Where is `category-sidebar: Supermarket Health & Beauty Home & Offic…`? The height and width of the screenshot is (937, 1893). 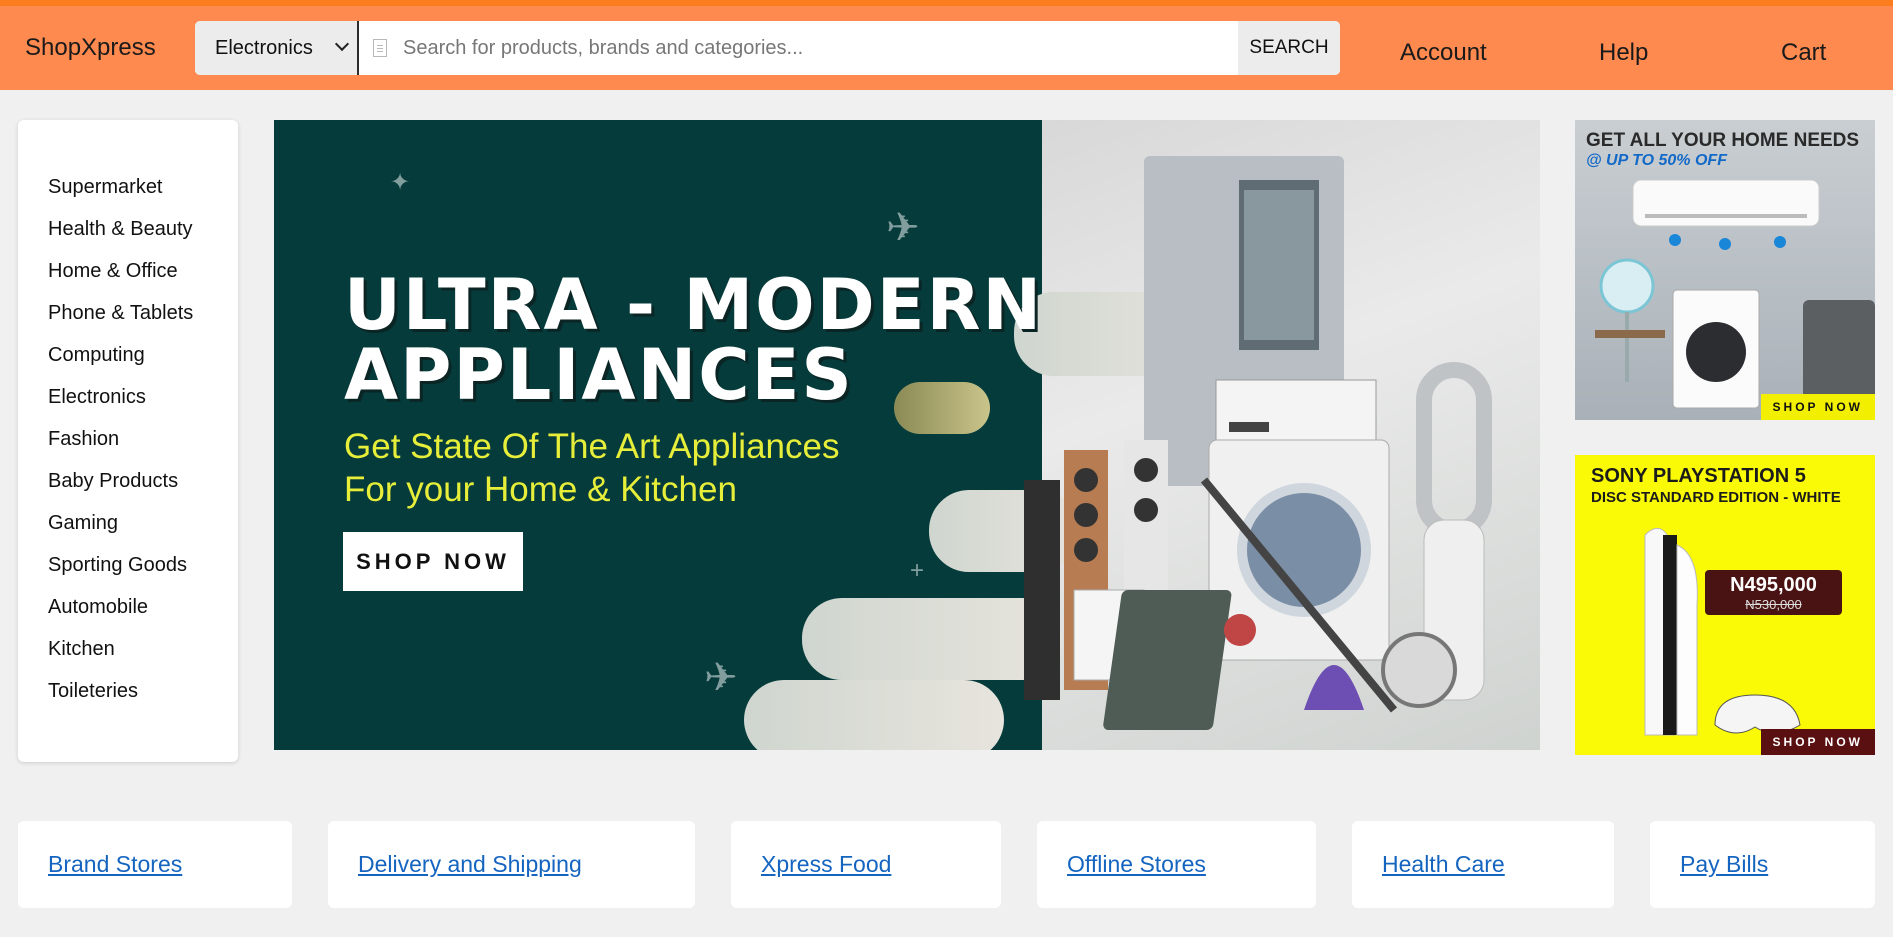 category-sidebar: Supermarket Health & Beauty Home & Offic… is located at coordinates (128, 441).